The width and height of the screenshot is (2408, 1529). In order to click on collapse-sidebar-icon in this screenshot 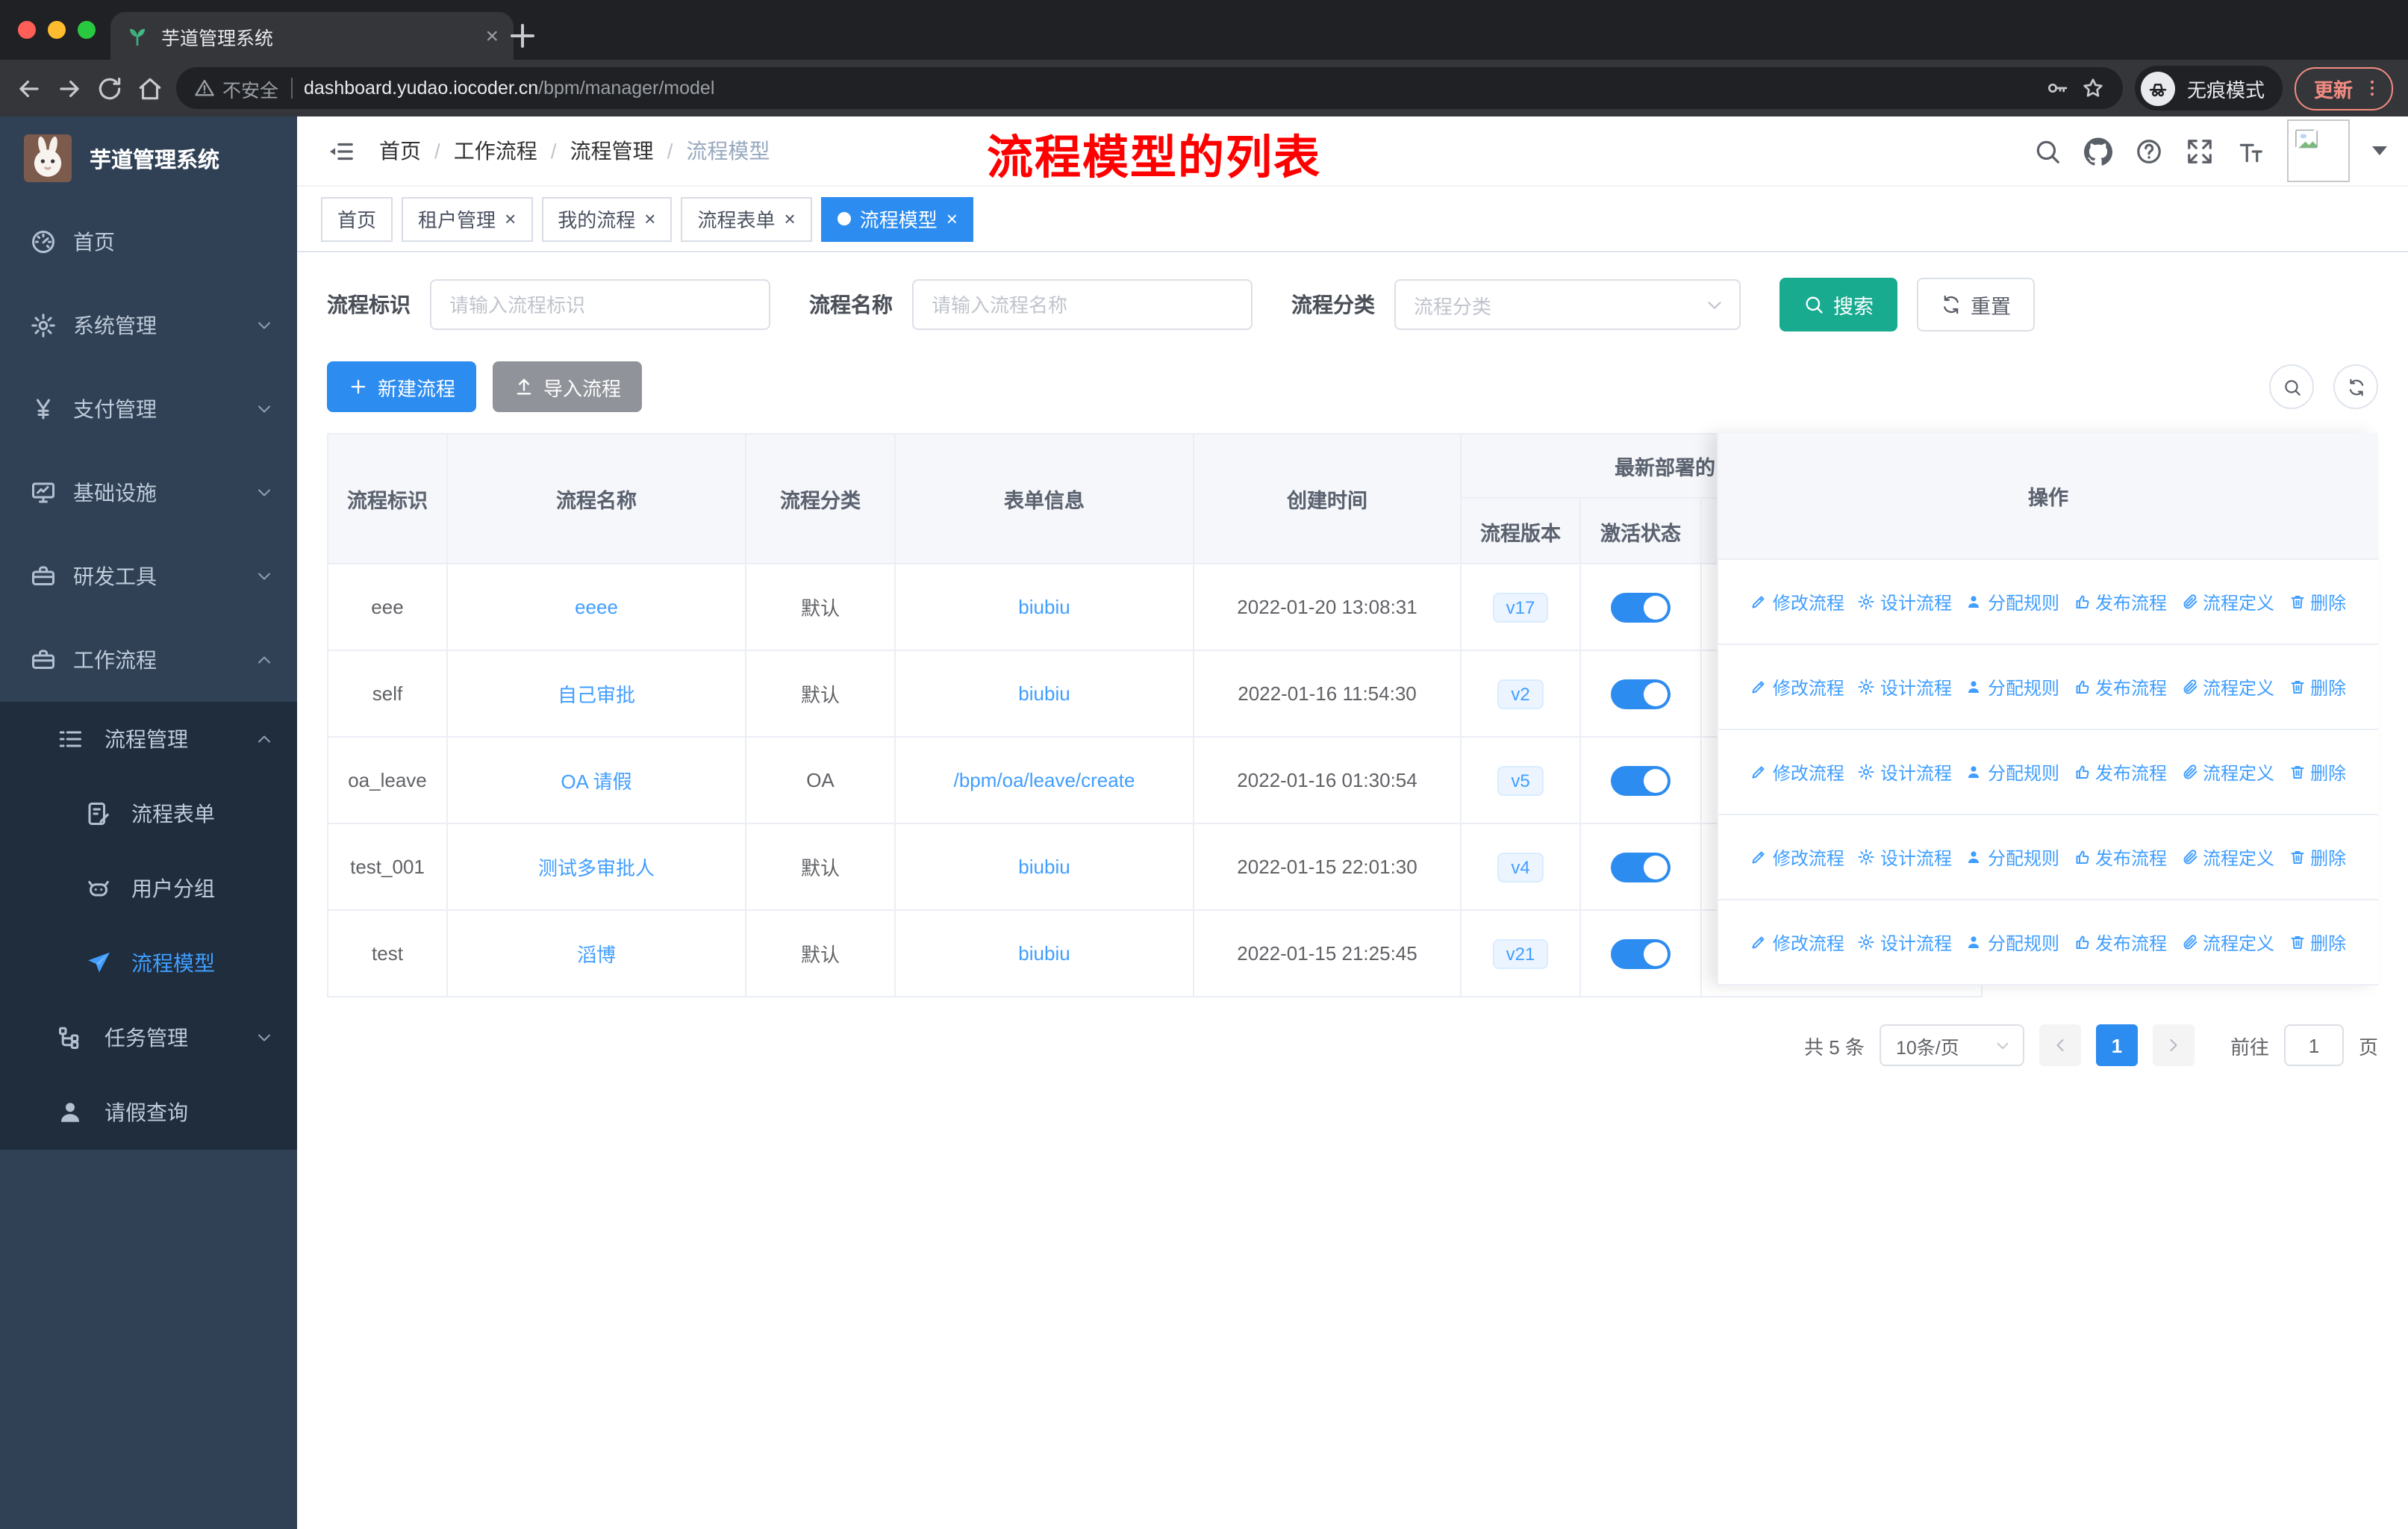, I will do `click(341, 151)`.